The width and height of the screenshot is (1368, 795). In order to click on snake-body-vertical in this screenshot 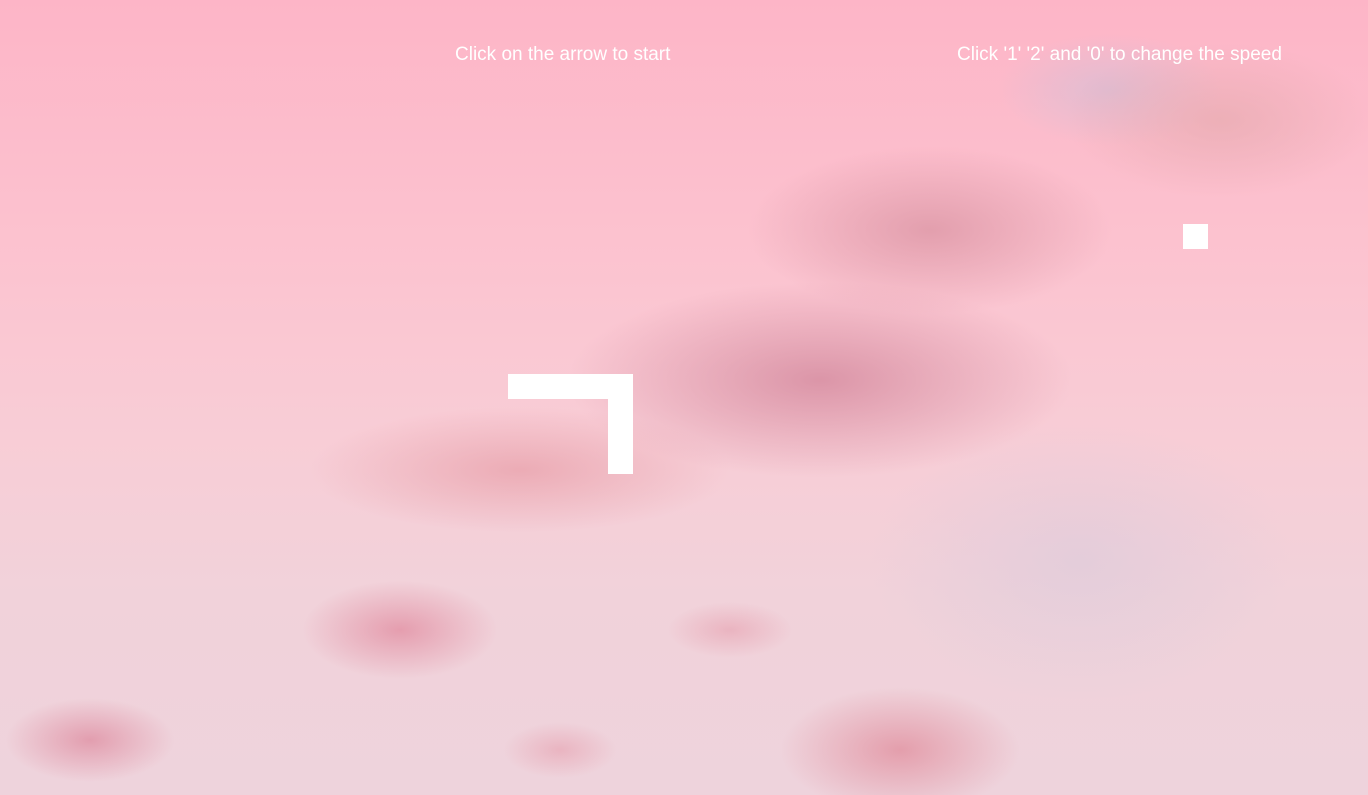, I will do `click(620, 424)`.